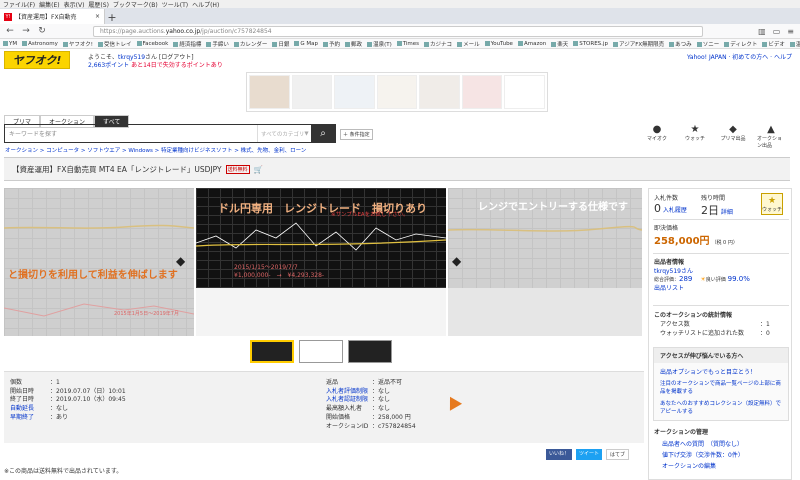 The width and height of the screenshot is (800, 480). I want to click on bookmark-item: メール, so click(468, 44).